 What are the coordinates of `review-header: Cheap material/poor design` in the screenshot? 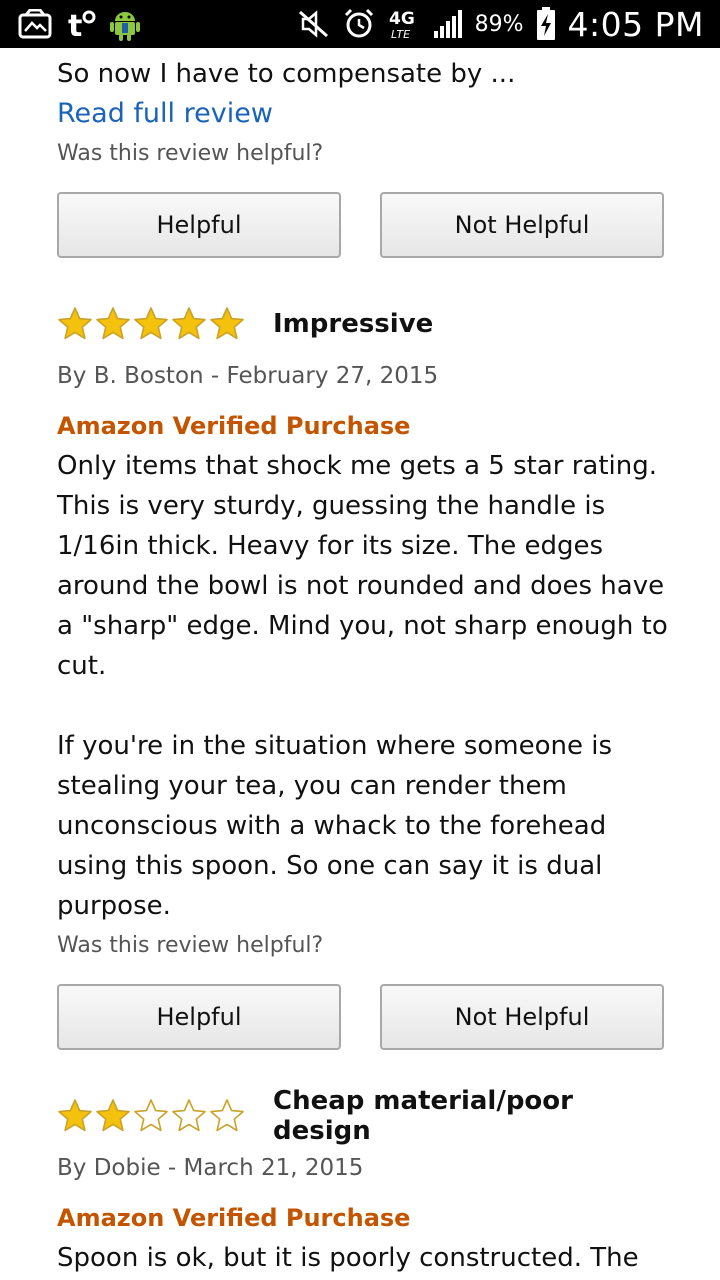 It's located at (367, 1116).